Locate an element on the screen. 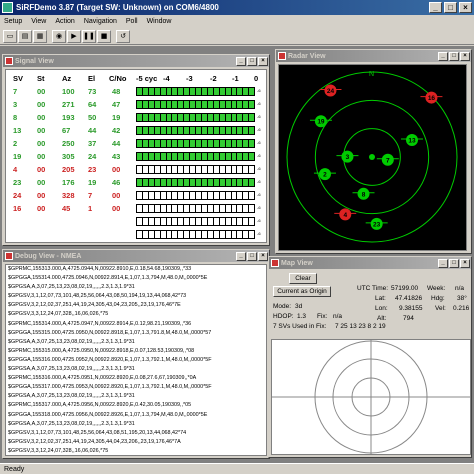 Image resolution: width=474 pixels, height=474 pixels. satellite-label: 7 is located at coordinates (388, 160).